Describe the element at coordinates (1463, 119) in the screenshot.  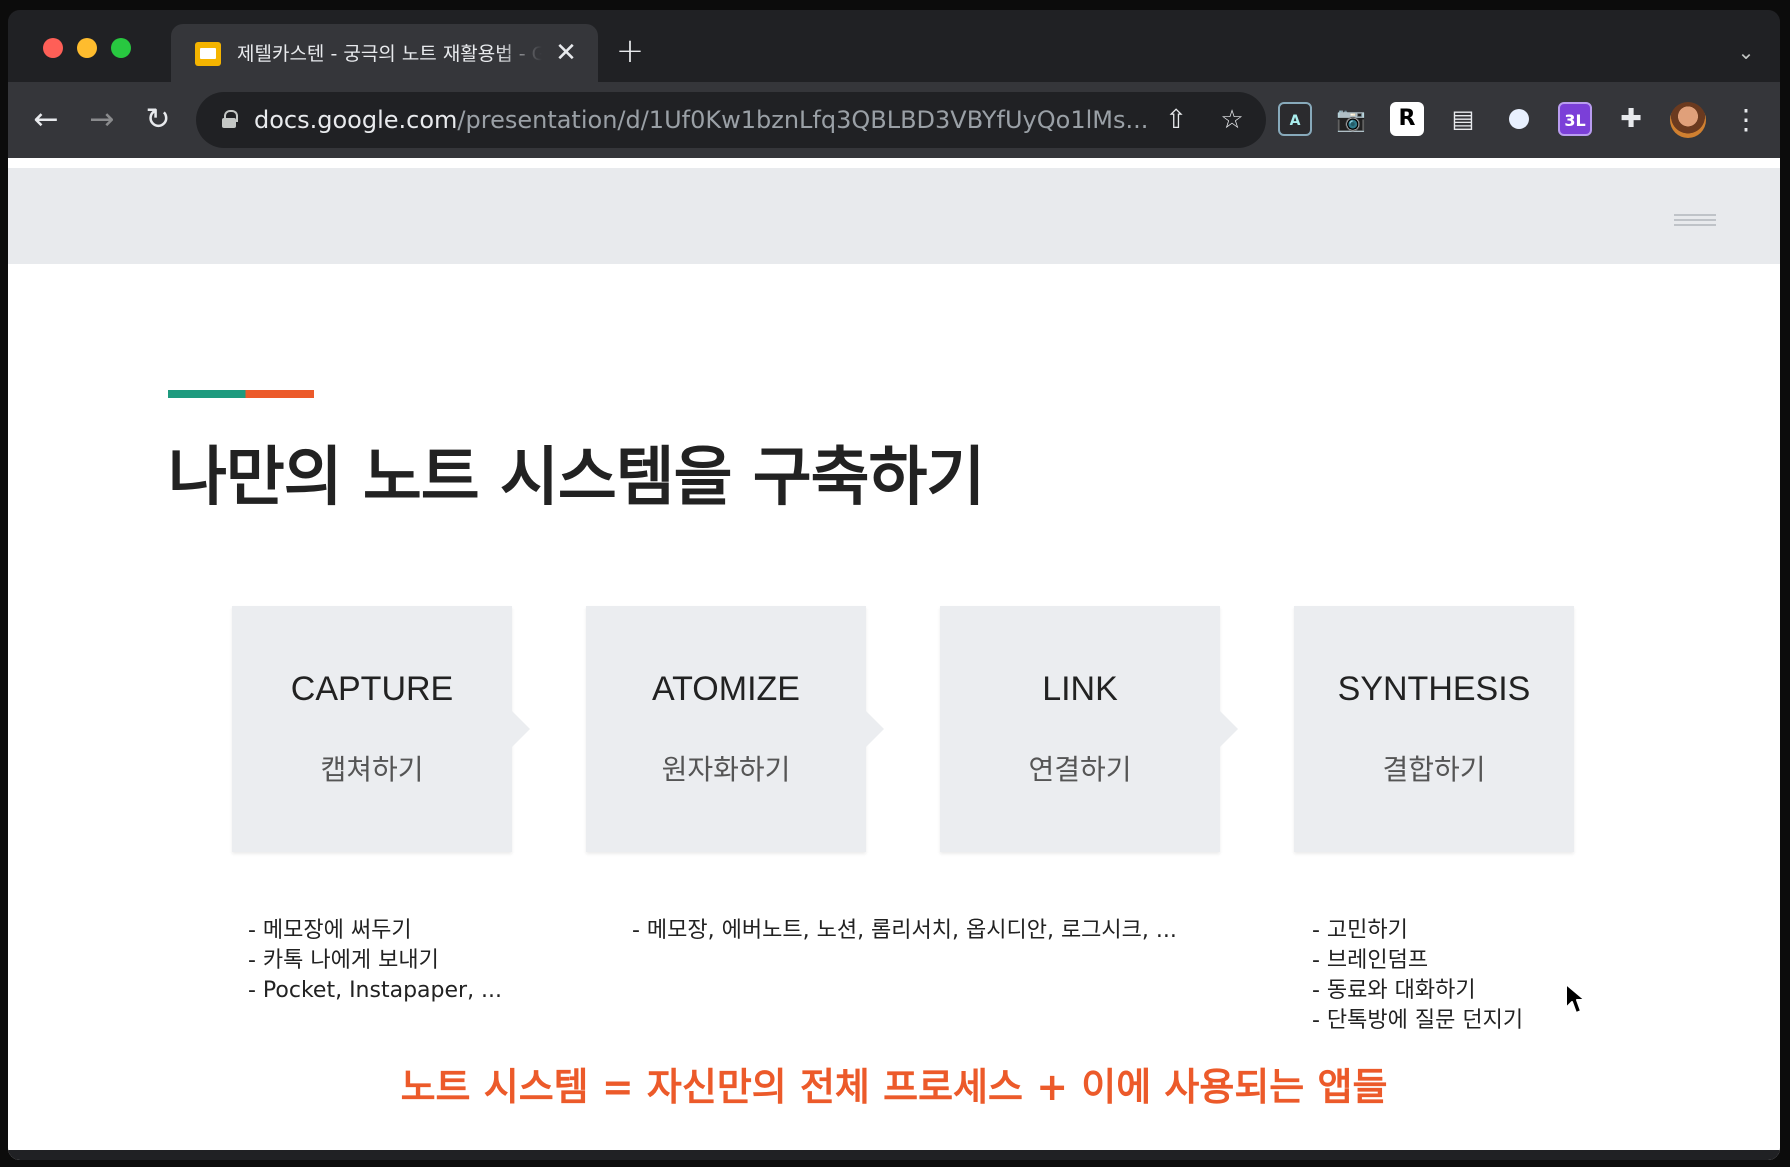
I see `document-extension-icon: ▤` at that location.